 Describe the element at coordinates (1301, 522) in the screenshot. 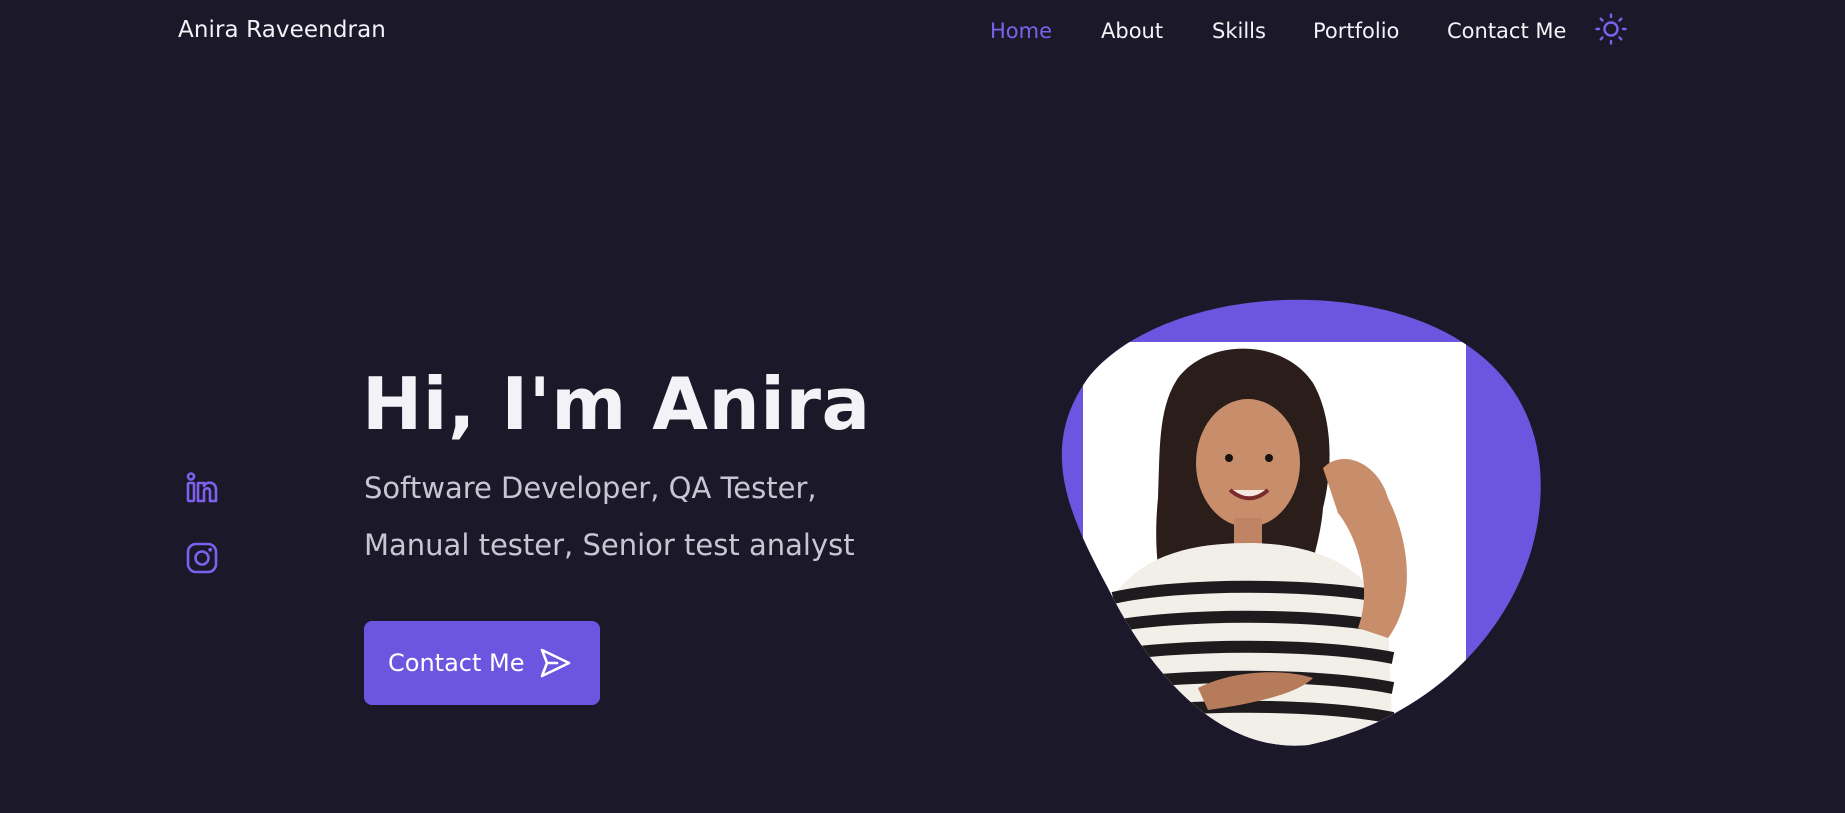

I see `profile-photo` at that location.